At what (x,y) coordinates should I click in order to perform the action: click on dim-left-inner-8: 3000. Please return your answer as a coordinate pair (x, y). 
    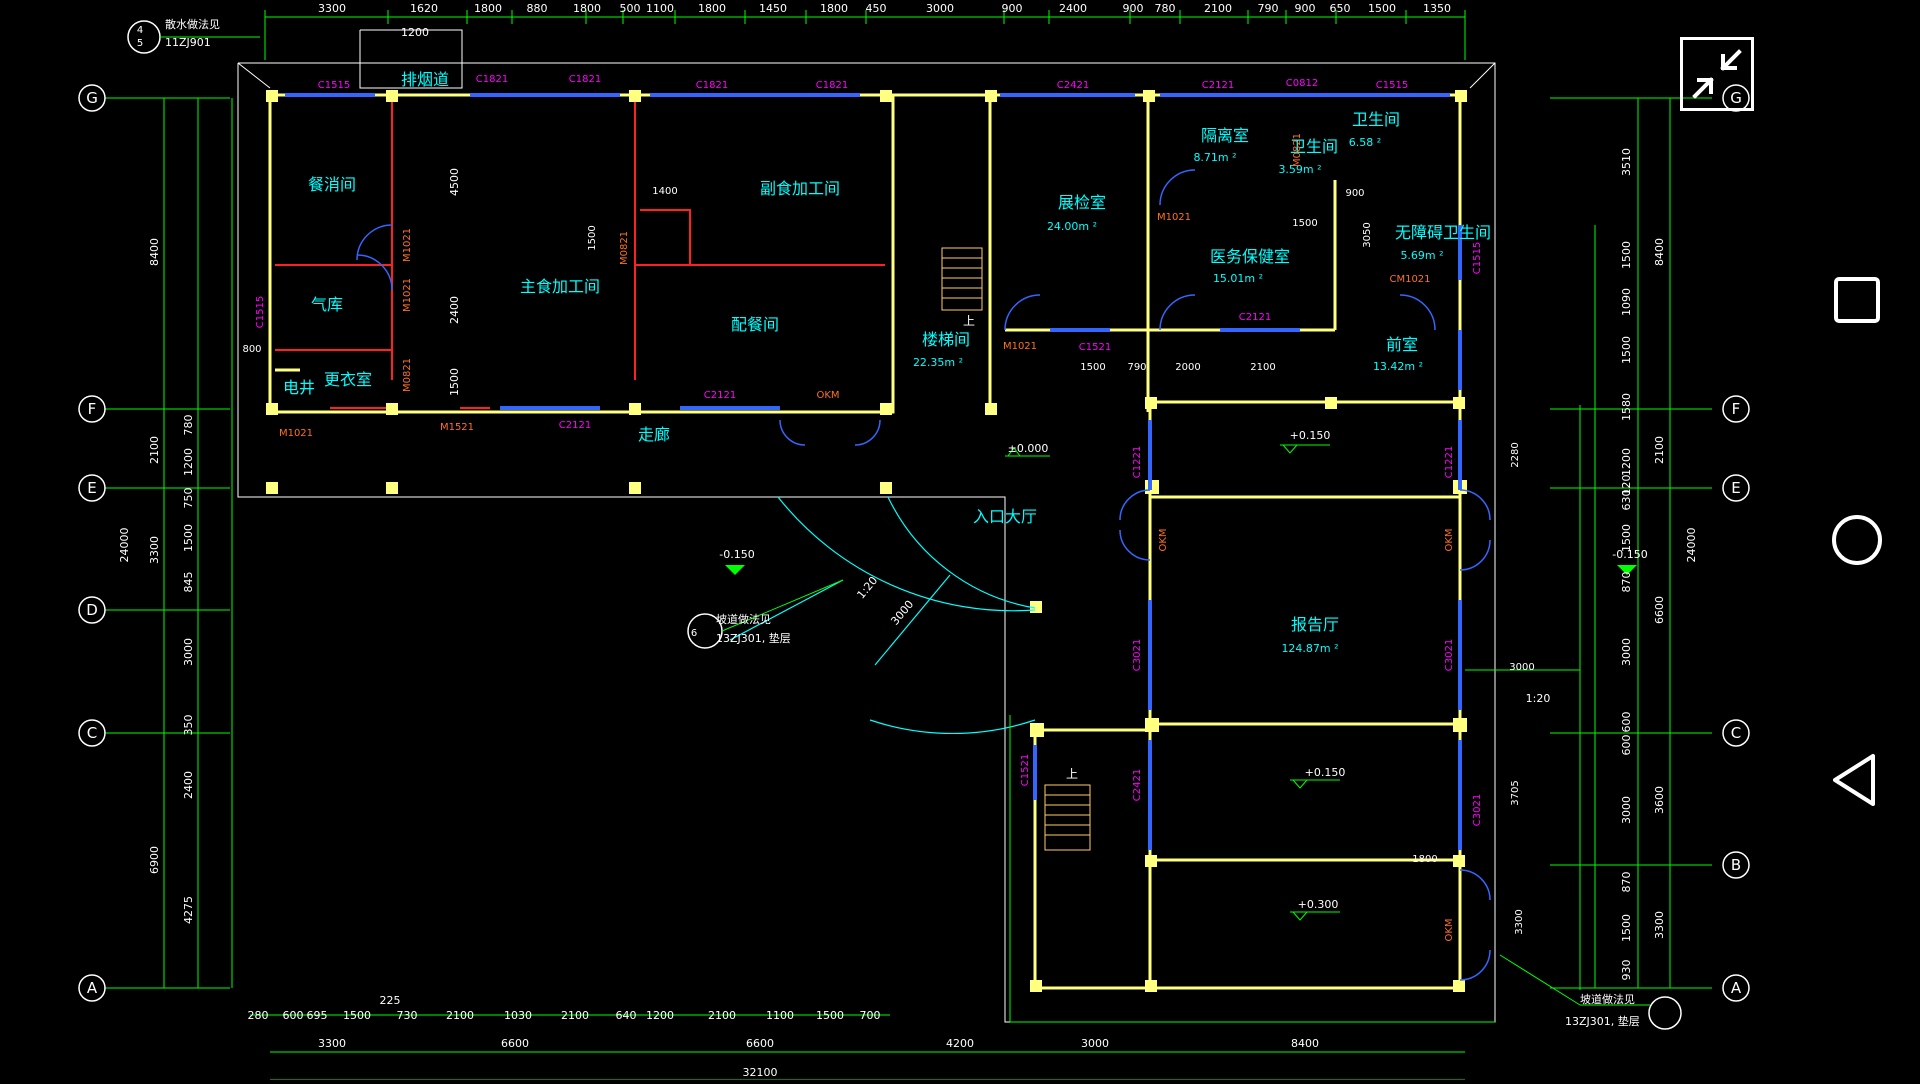
    Looking at the image, I should click on (188, 652).